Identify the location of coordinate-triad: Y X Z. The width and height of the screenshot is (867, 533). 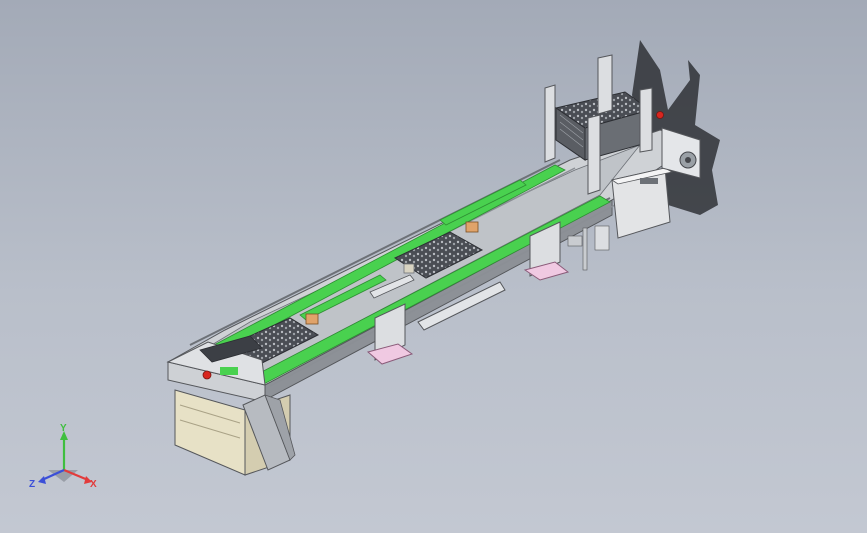
(63, 456).